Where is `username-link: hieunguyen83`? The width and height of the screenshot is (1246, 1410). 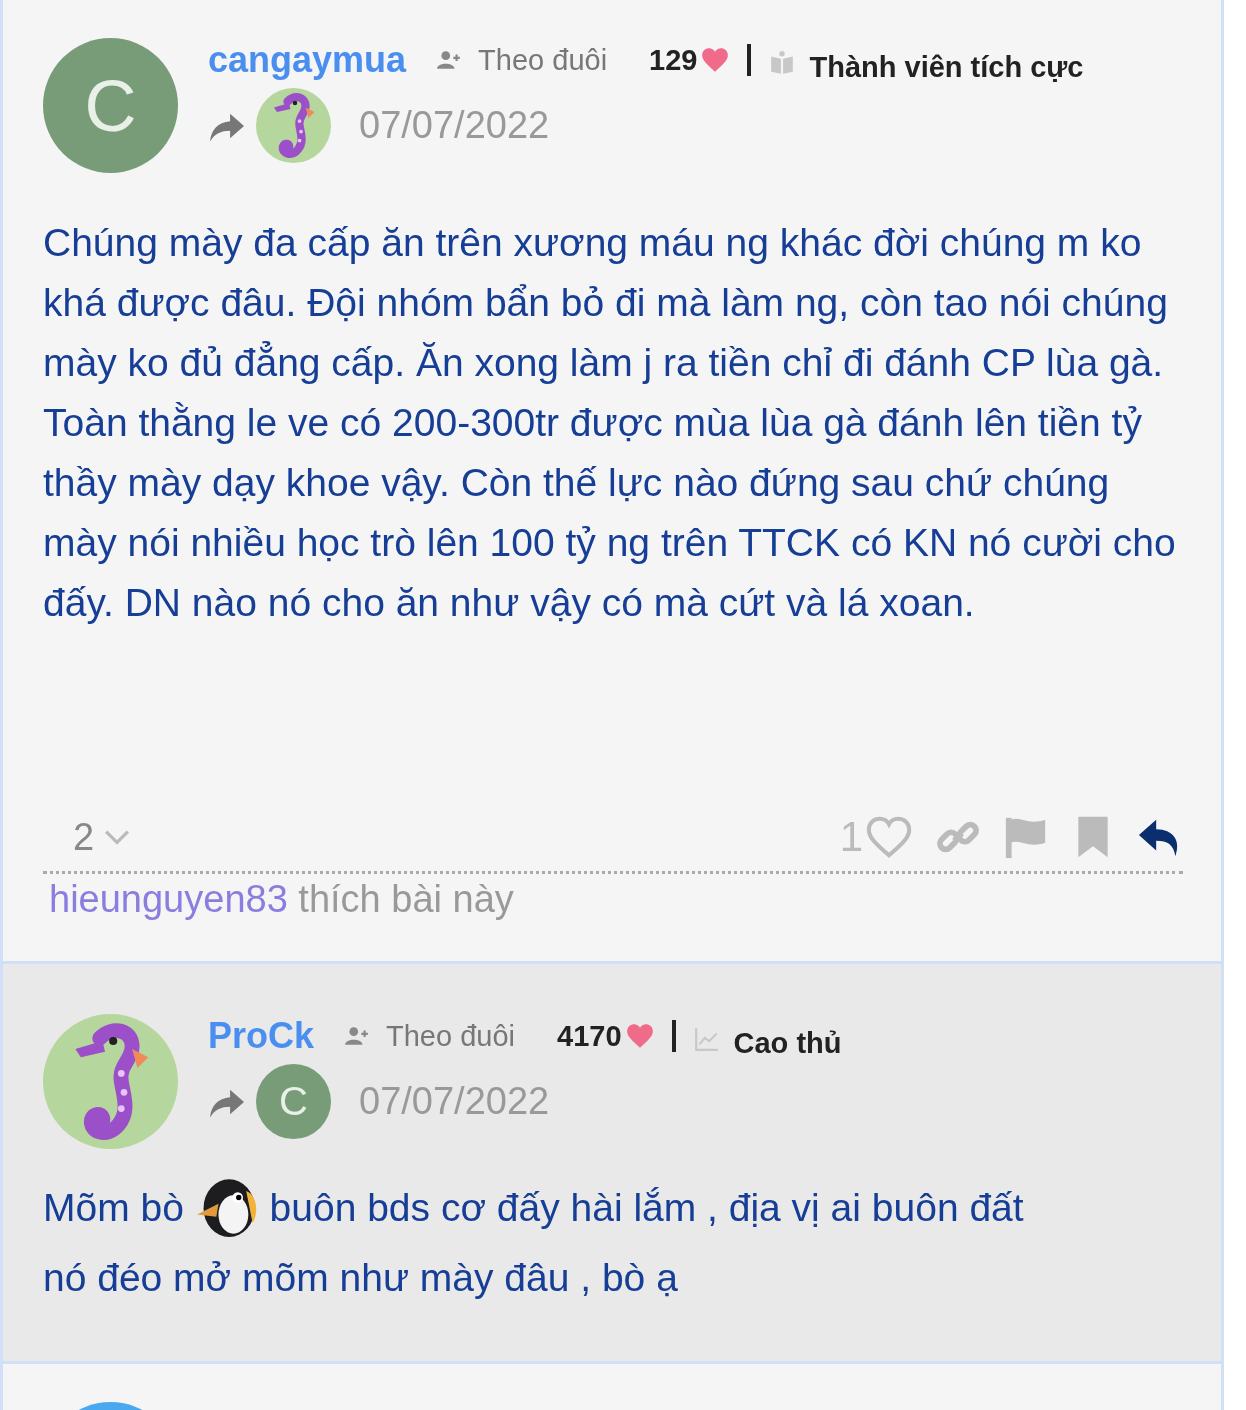
username-link: hieunguyen83 is located at coordinates (168, 899).